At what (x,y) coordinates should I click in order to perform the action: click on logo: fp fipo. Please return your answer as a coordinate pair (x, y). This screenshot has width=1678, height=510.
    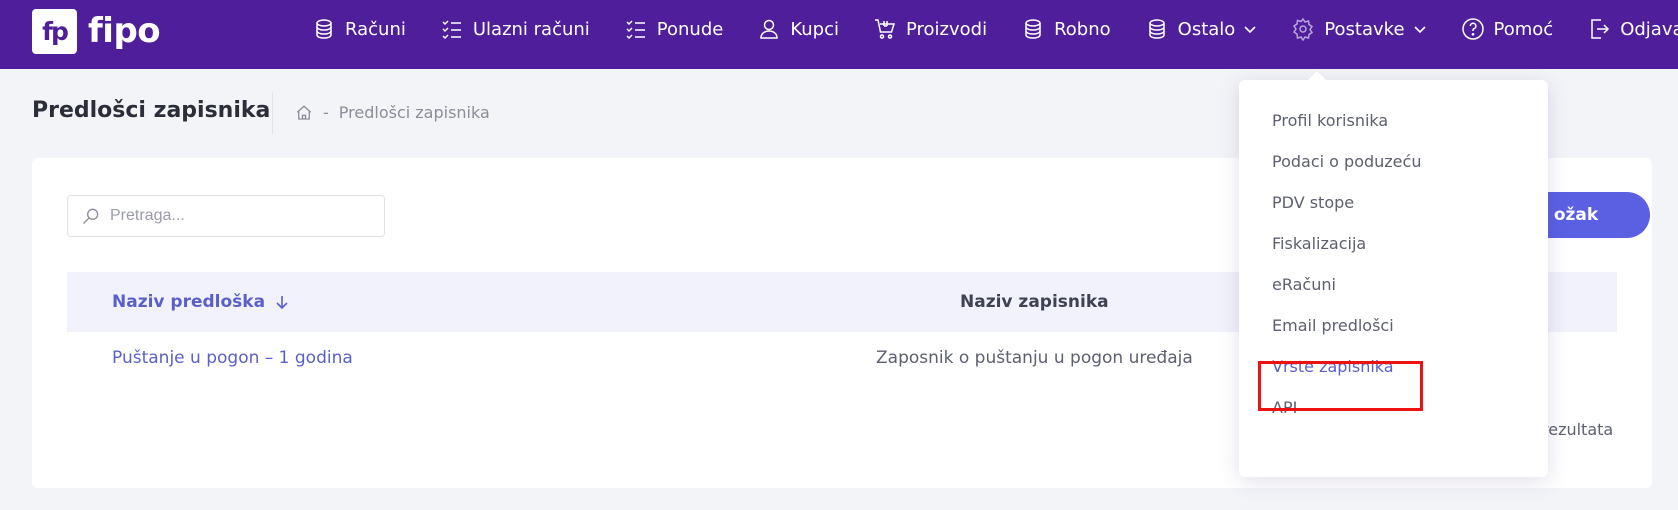
    Looking at the image, I should click on (96, 31).